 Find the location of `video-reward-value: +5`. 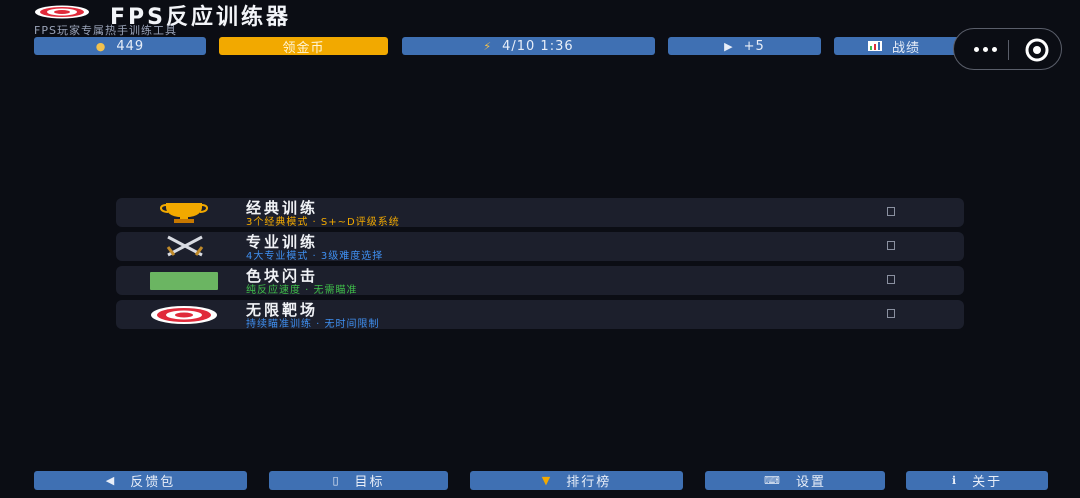

video-reward-value: +5 is located at coordinates (754, 46).